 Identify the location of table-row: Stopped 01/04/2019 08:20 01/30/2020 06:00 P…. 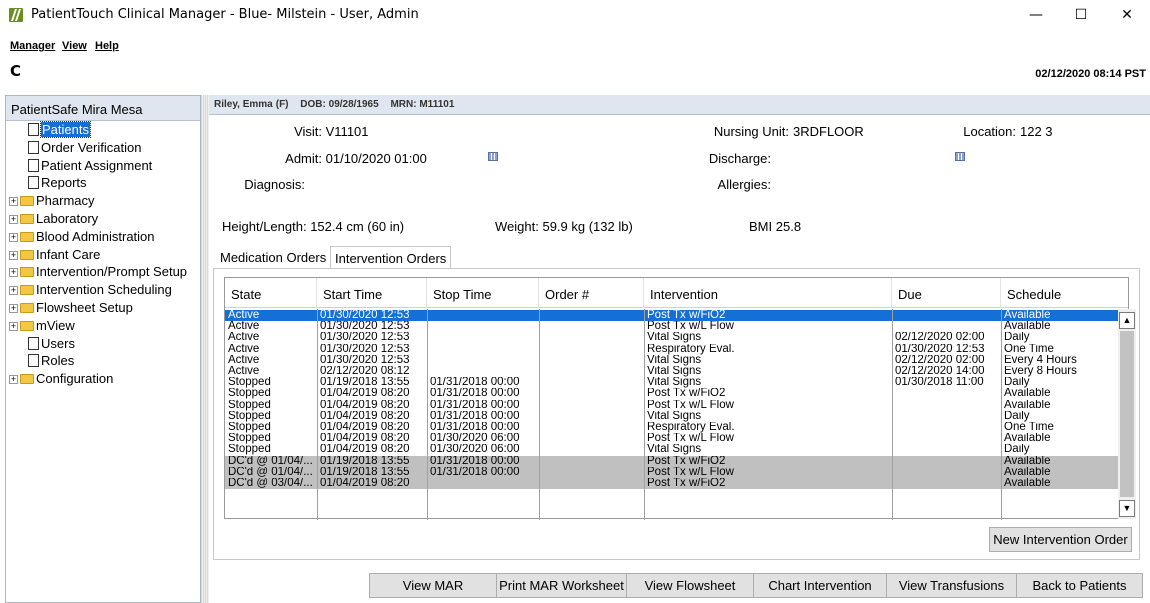
(671, 438).